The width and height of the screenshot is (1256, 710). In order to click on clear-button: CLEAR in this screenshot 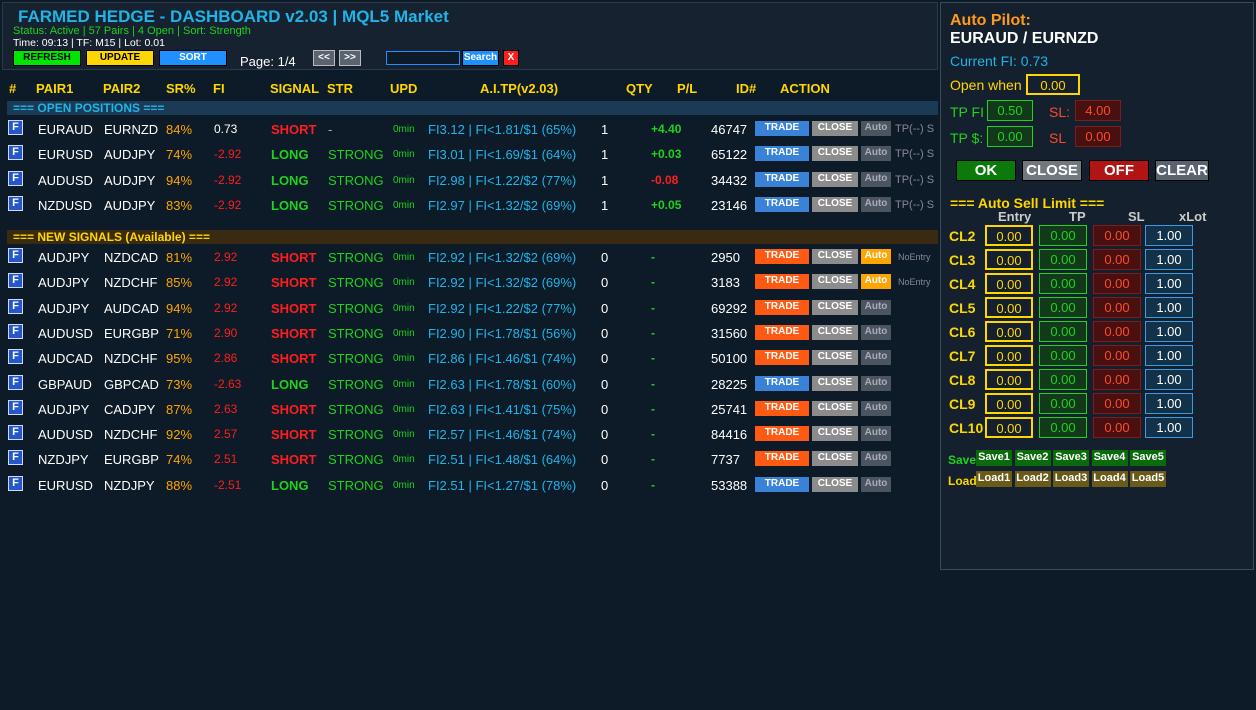, I will do `click(1182, 170)`.